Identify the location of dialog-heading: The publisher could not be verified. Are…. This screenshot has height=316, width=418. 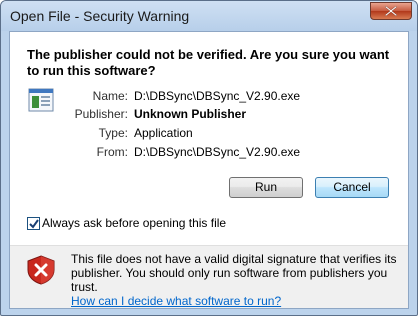
(208, 62).